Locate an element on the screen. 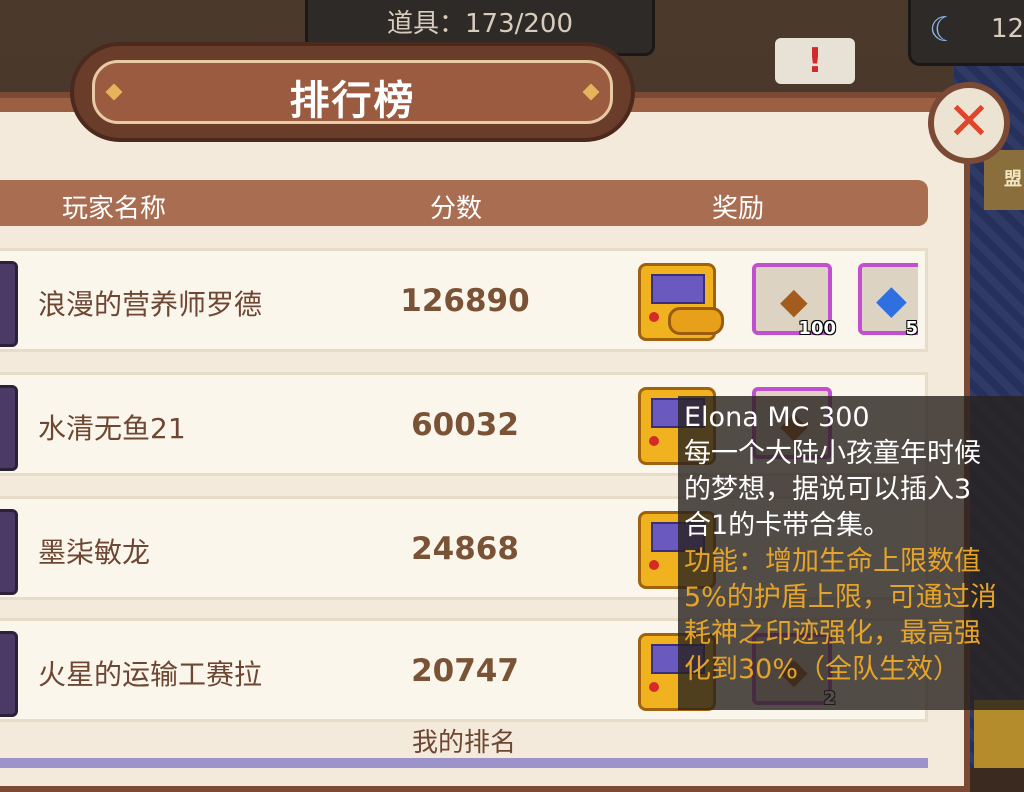 The height and width of the screenshot is (792, 1024). map-tile is located at coordinates (999, 734).